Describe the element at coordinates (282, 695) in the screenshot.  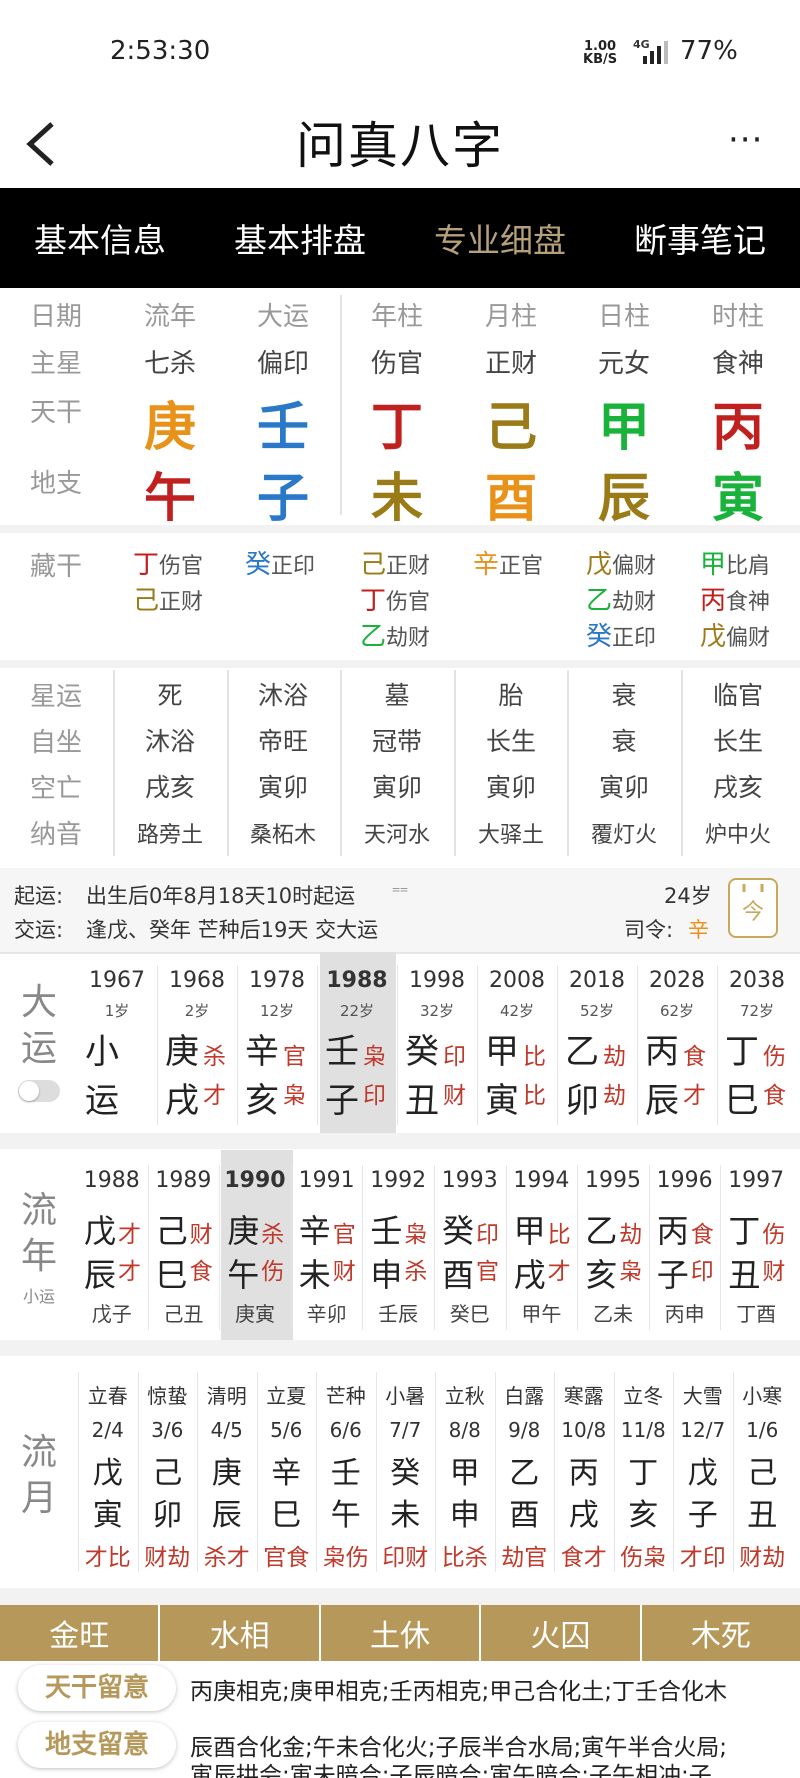
I see `star-cell: 沐浴` at that location.